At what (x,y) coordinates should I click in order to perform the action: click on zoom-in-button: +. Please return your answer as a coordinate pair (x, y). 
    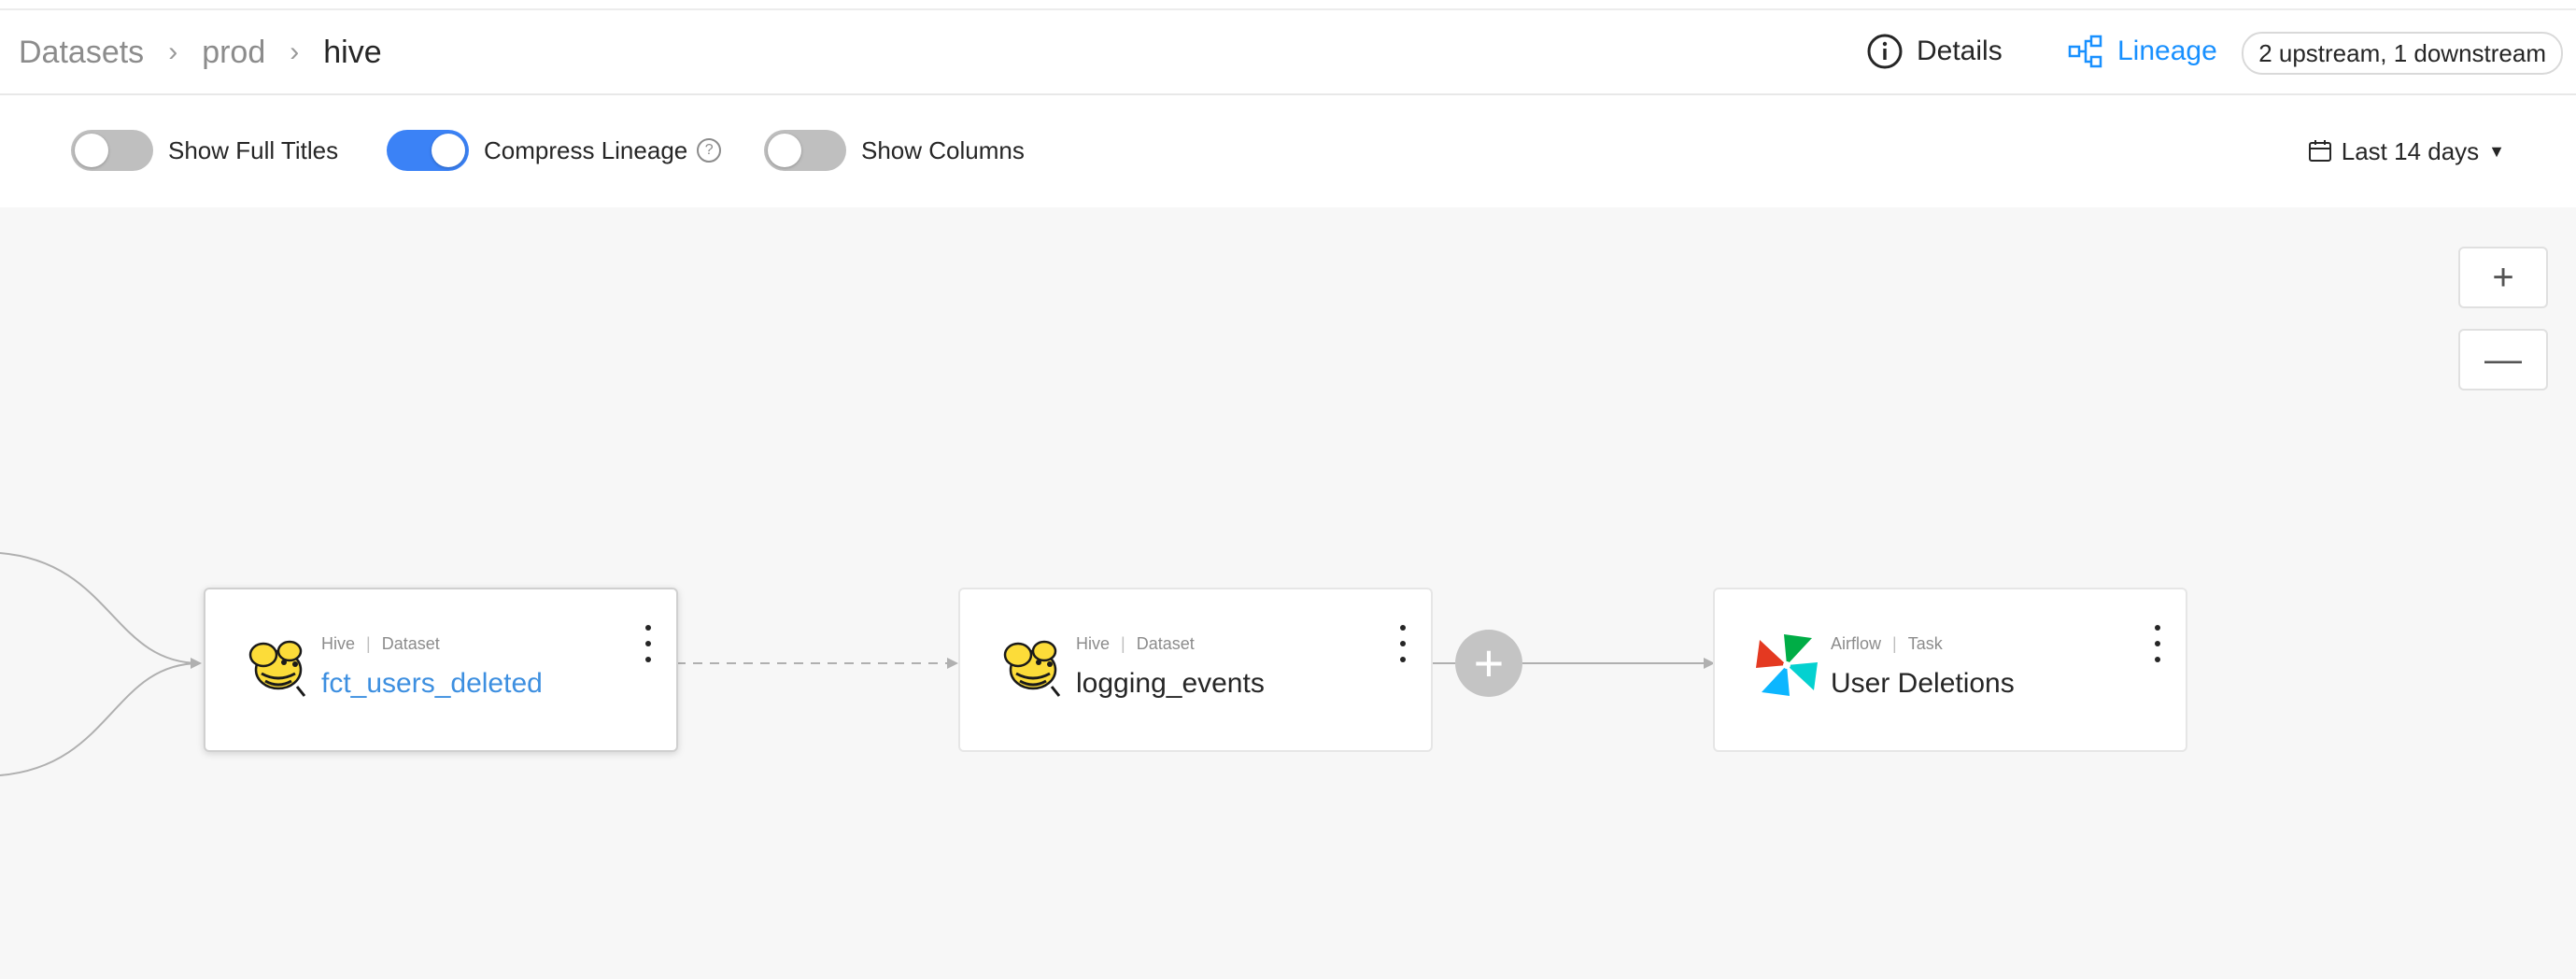
    Looking at the image, I should click on (2503, 277).